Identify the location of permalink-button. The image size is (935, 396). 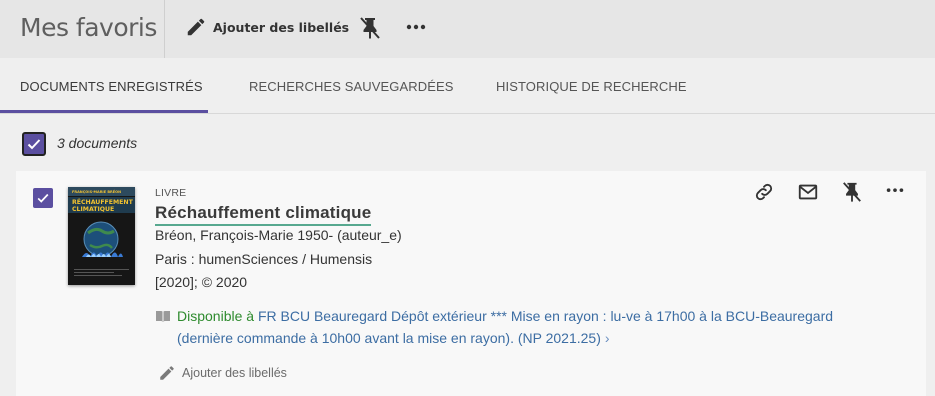
(764, 192).